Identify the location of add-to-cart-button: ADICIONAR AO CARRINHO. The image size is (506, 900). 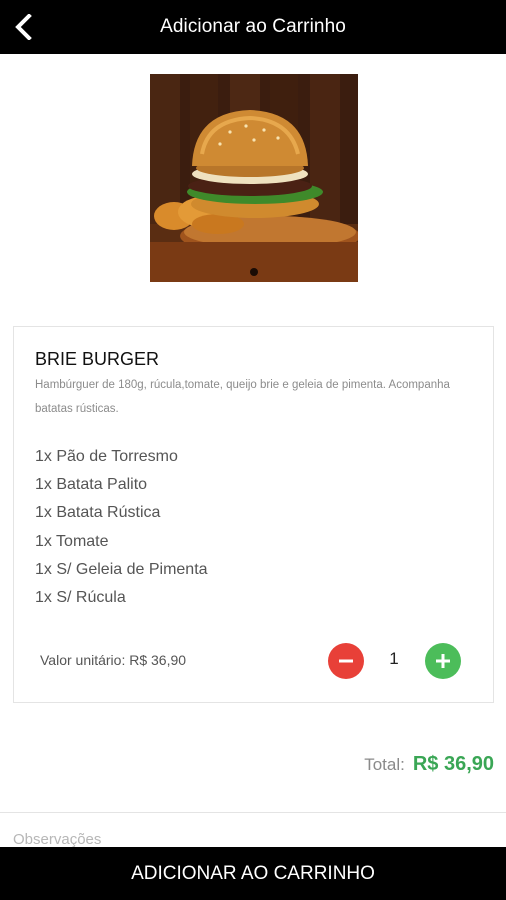
(253, 873).